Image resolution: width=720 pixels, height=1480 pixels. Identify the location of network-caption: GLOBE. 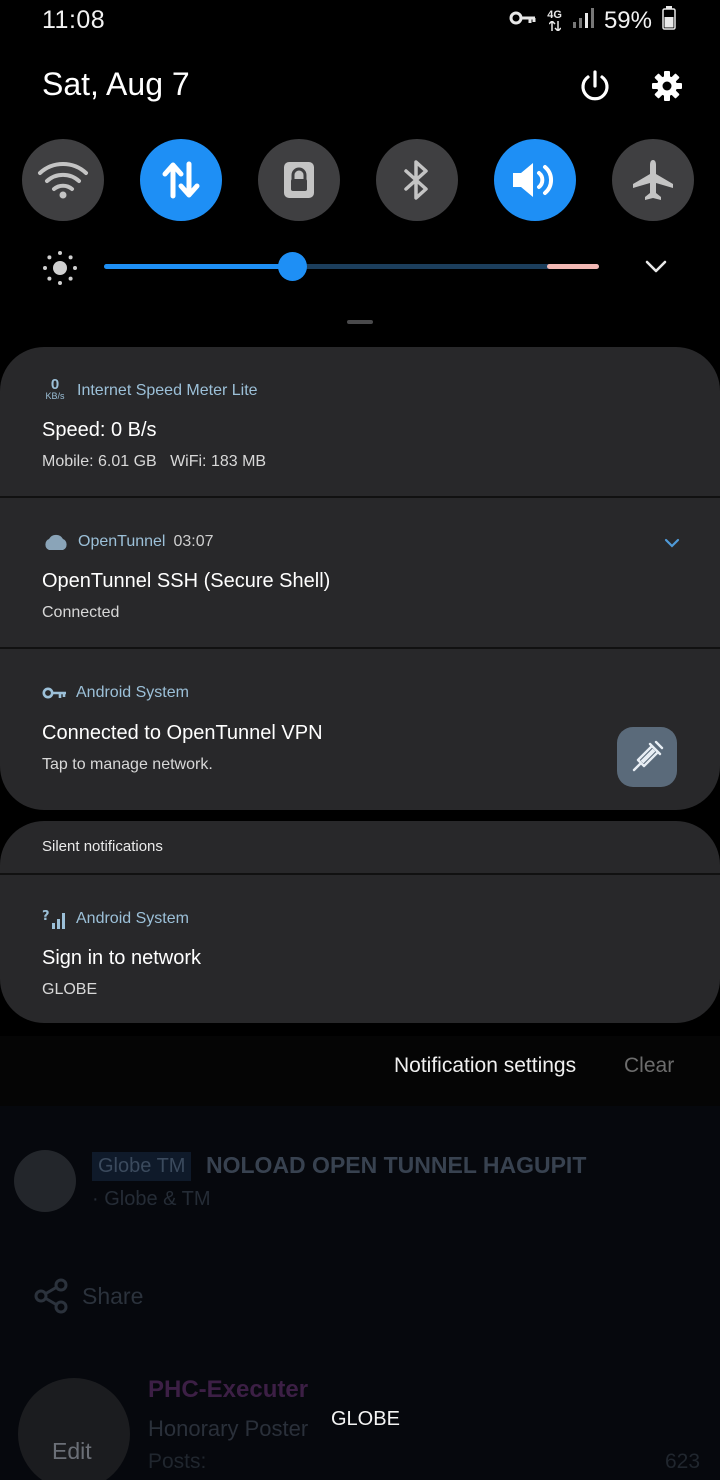
(365, 1419).